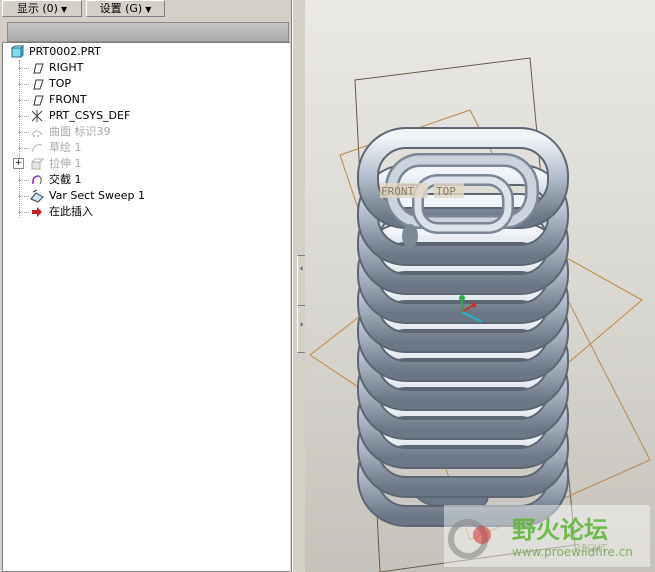 Image resolution: width=655 pixels, height=572 pixels. I want to click on tree-item-label: 曲面 标识39, so click(80, 131).